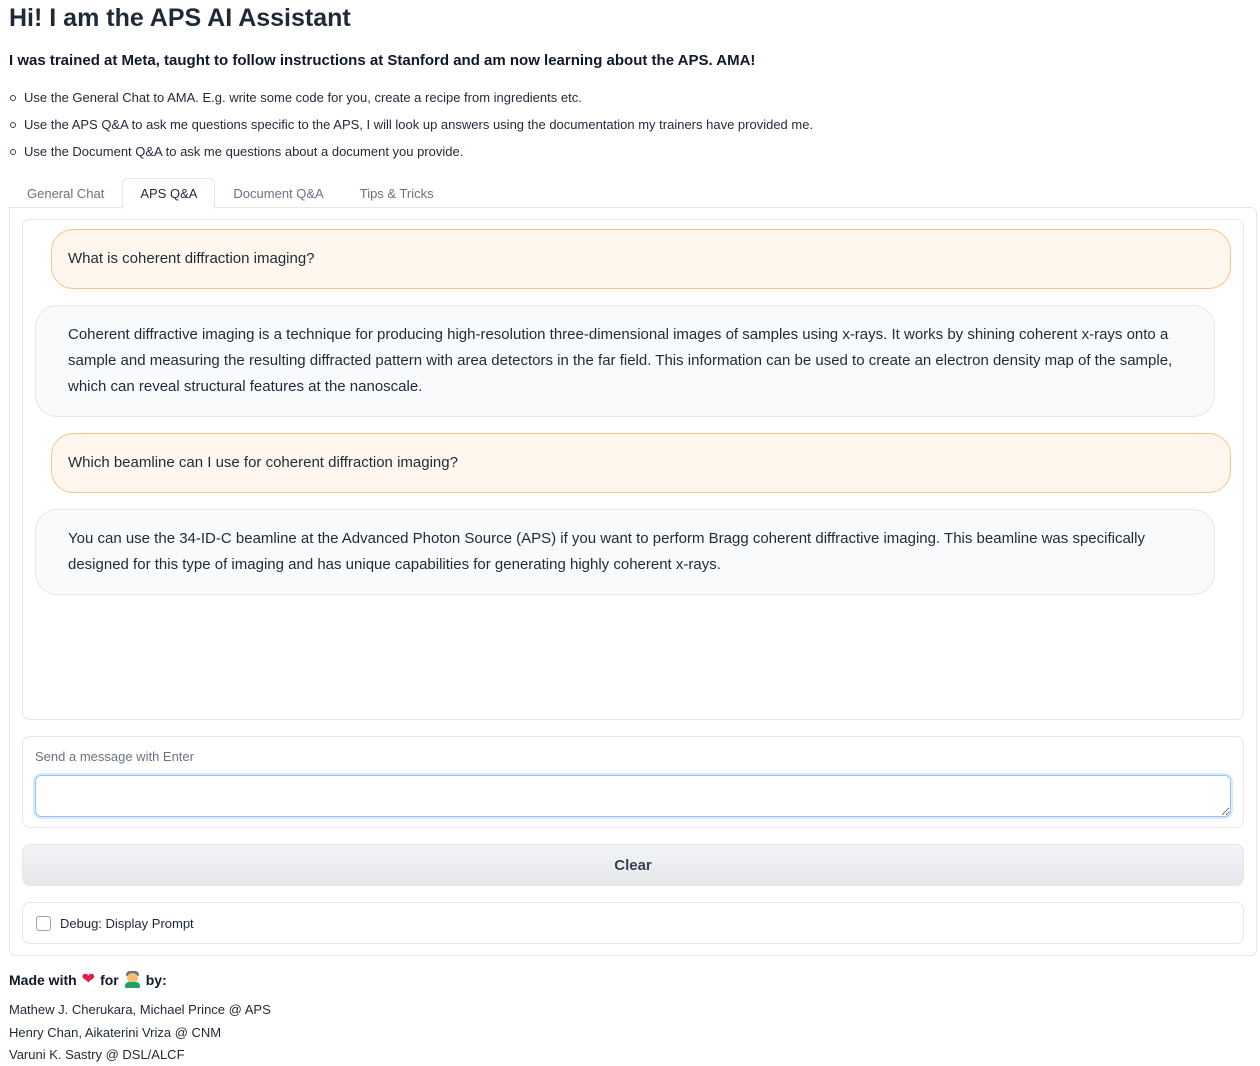  I want to click on tab-tips-tricks: Tips & Tricks, so click(397, 193).